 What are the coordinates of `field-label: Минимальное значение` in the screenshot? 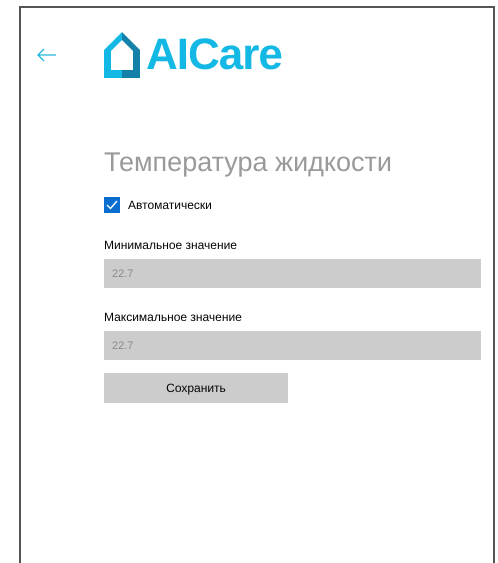 It's located at (171, 245).